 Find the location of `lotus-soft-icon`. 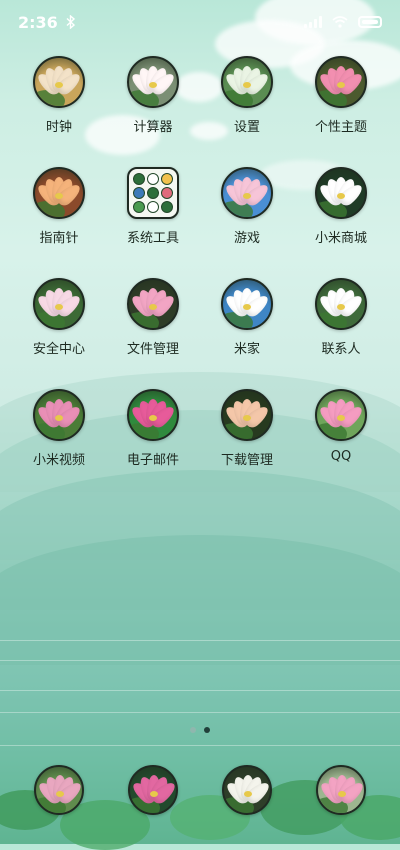

lotus-soft-icon is located at coordinates (59, 304).